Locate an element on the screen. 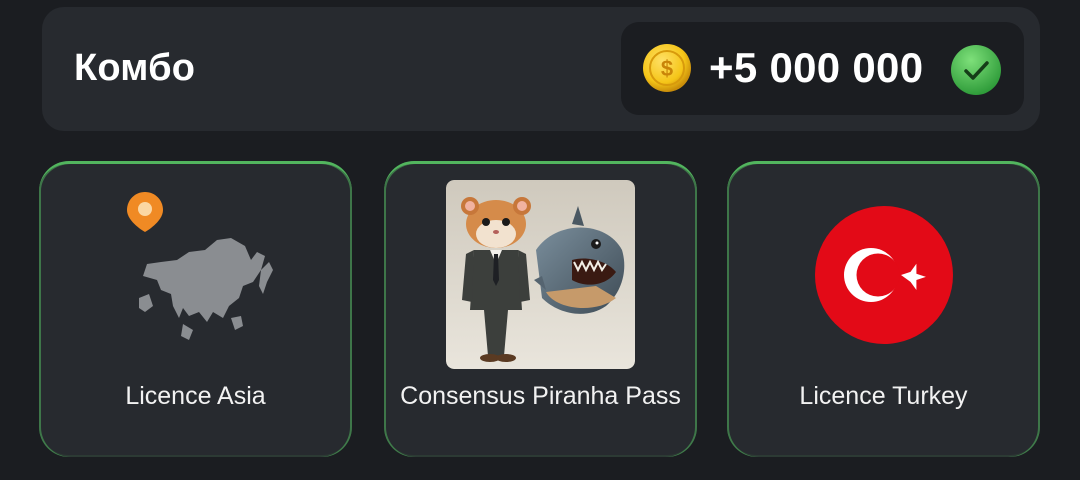 The width and height of the screenshot is (1080, 480). reward-amount: +5 000 000 is located at coordinates (816, 67).